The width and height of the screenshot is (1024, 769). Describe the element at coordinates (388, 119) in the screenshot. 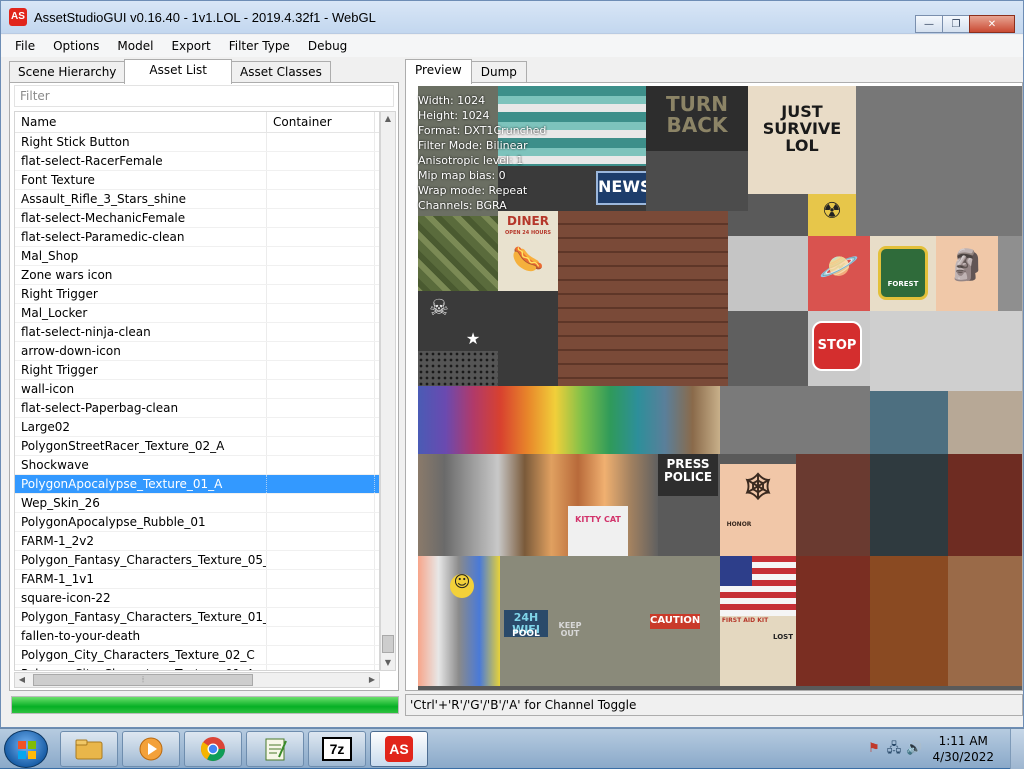

I see `scroll-up-icon: ▲` at that location.